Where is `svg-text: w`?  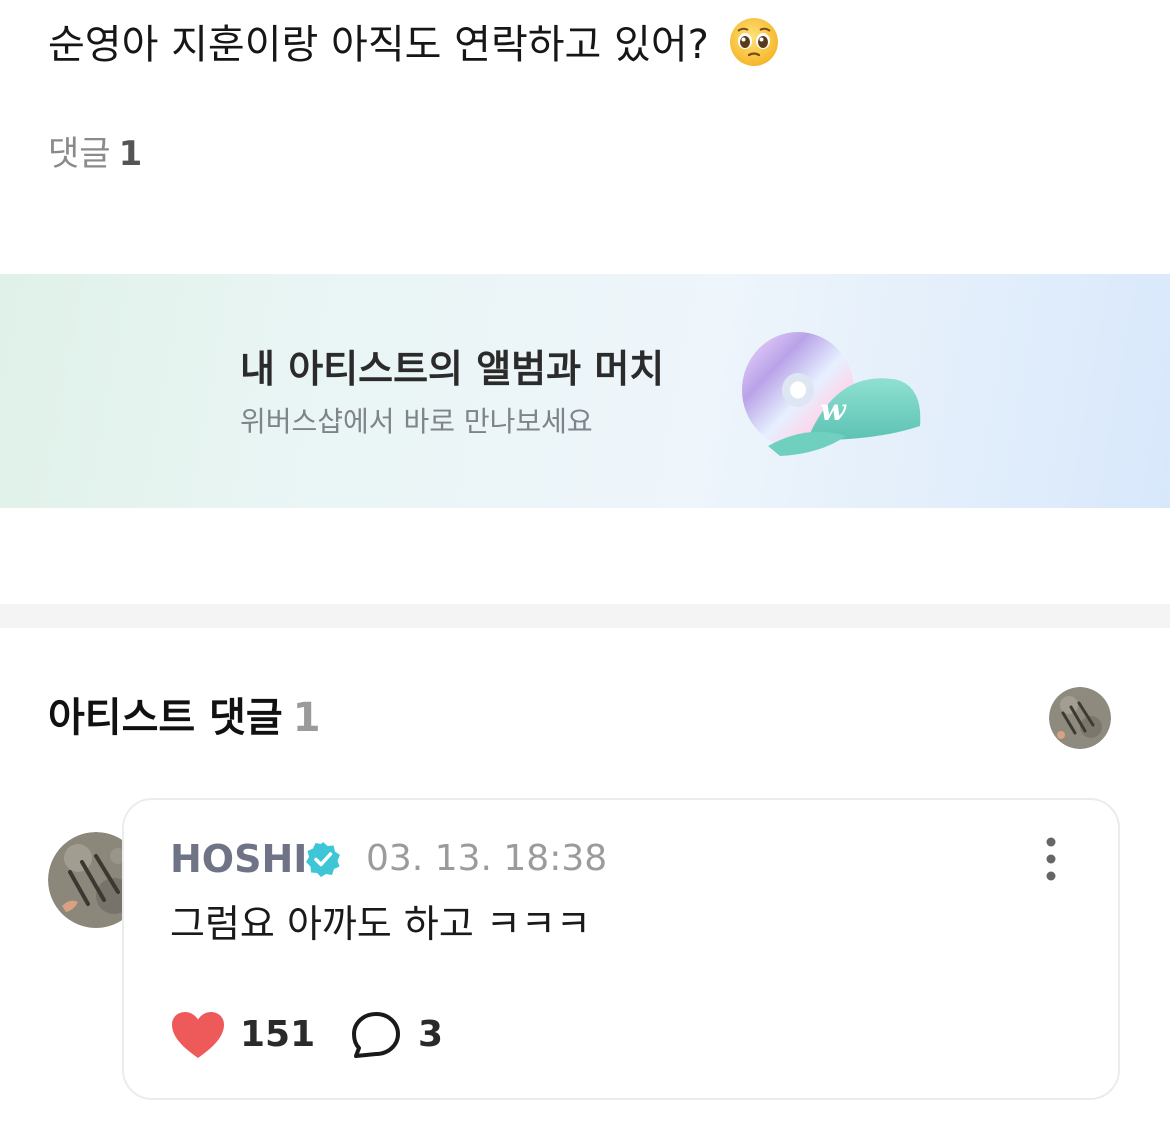 svg-text: w is located at coordinates (833, 410).